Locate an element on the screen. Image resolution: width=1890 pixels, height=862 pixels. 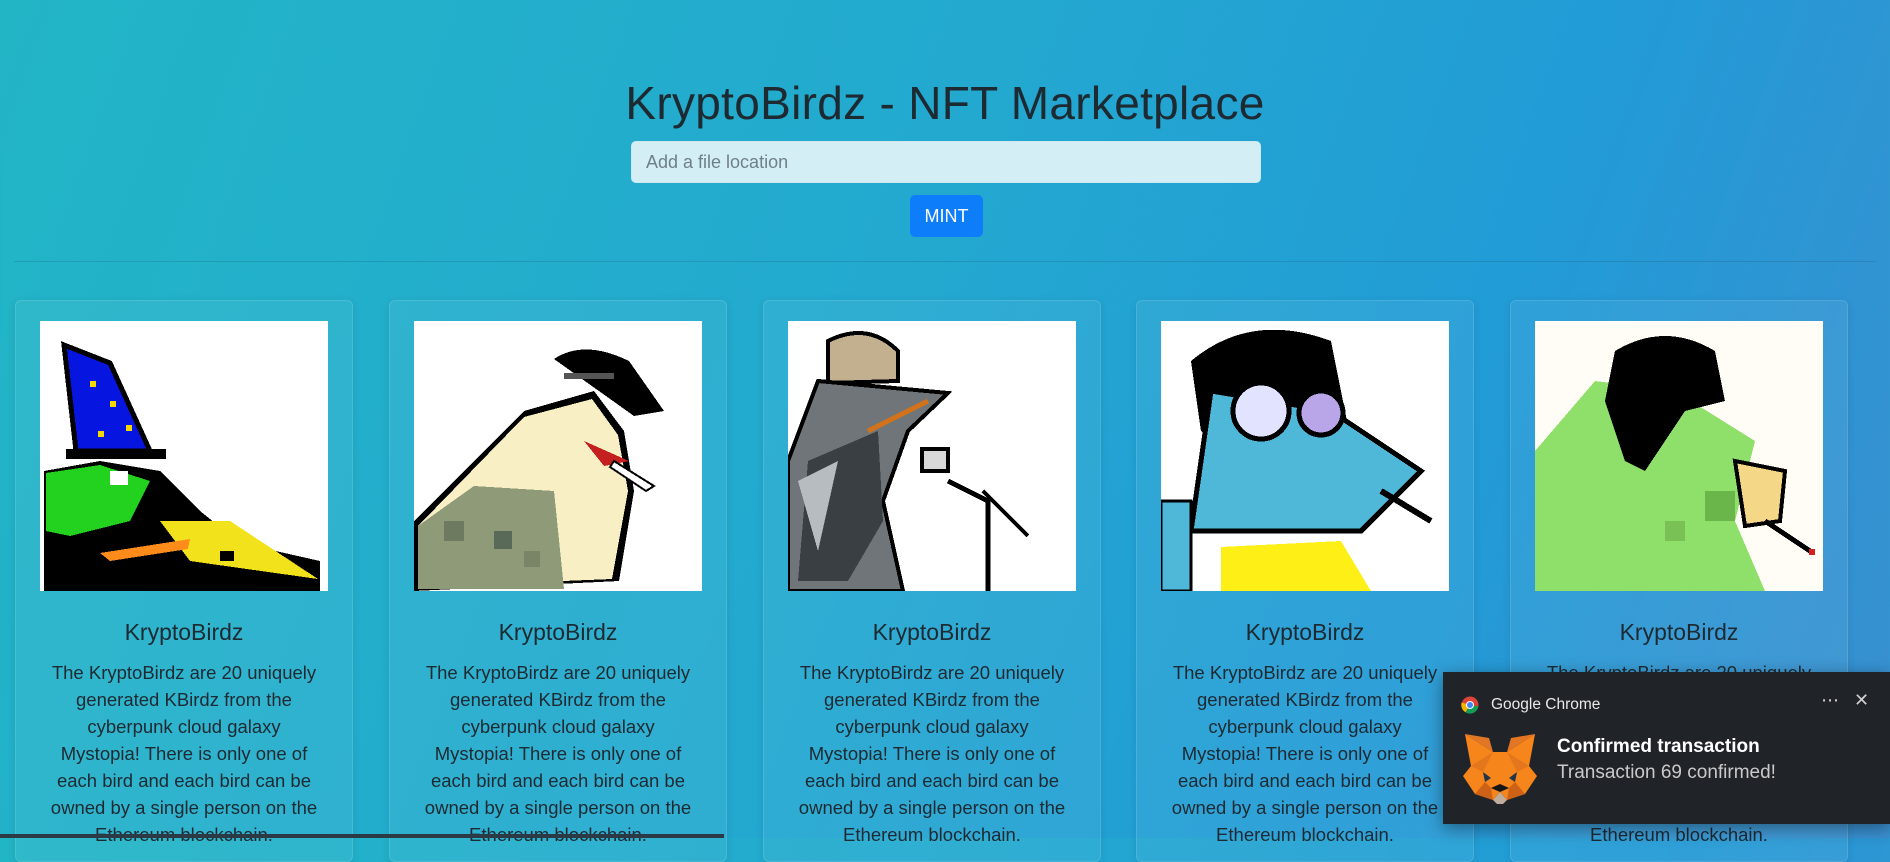
goggles-bird-icon is located at coordinates (1305, 456).